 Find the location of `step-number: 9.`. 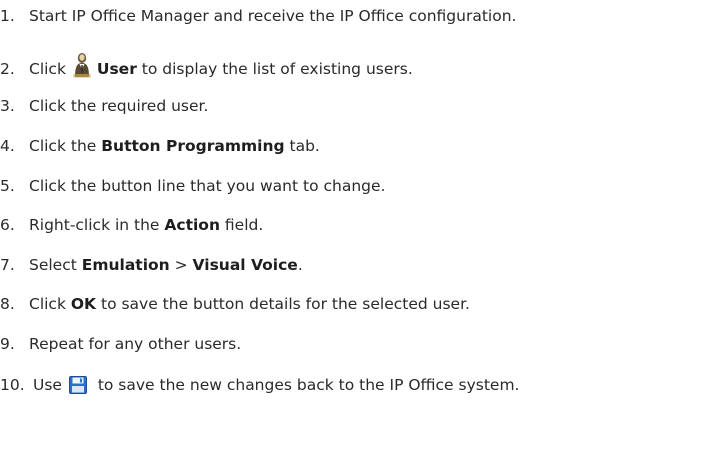

step-number: 9. is located at coordinates (7, 344).